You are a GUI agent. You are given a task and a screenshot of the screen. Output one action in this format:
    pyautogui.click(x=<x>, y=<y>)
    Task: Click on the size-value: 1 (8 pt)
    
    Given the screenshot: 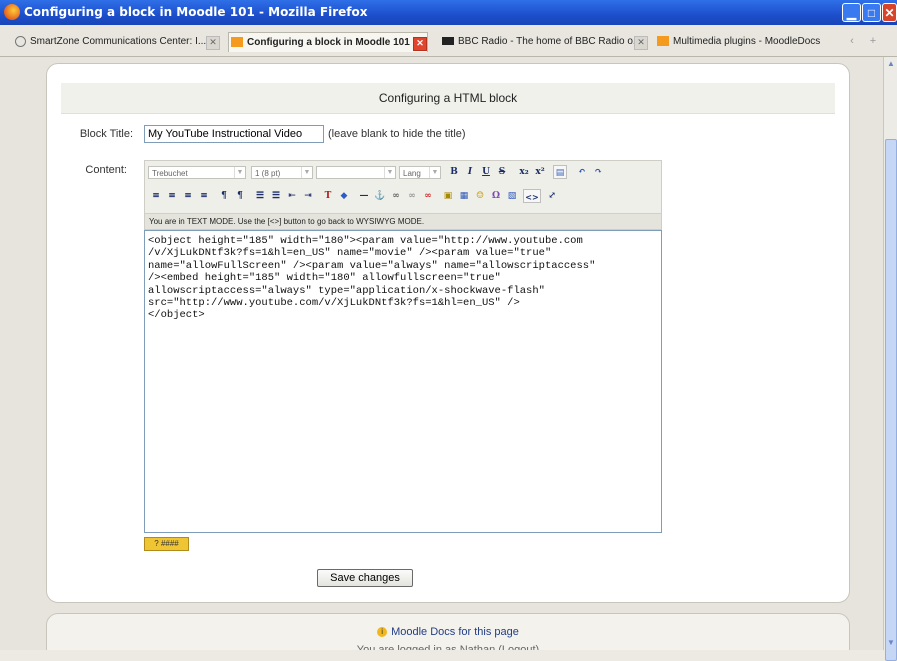 What is the action you would take?
    pyautogui.click(x=268, y=173)
    